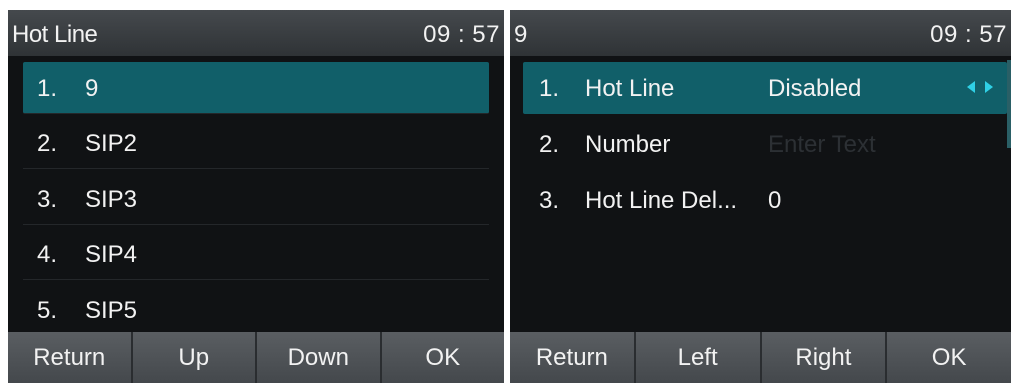 Image resolution: width=1011 pixels, height=383 pixels. Describe the element at coordinates (256, 143) in the screenshot. I see `list-item-account-2: 2. SIP2` at that location.